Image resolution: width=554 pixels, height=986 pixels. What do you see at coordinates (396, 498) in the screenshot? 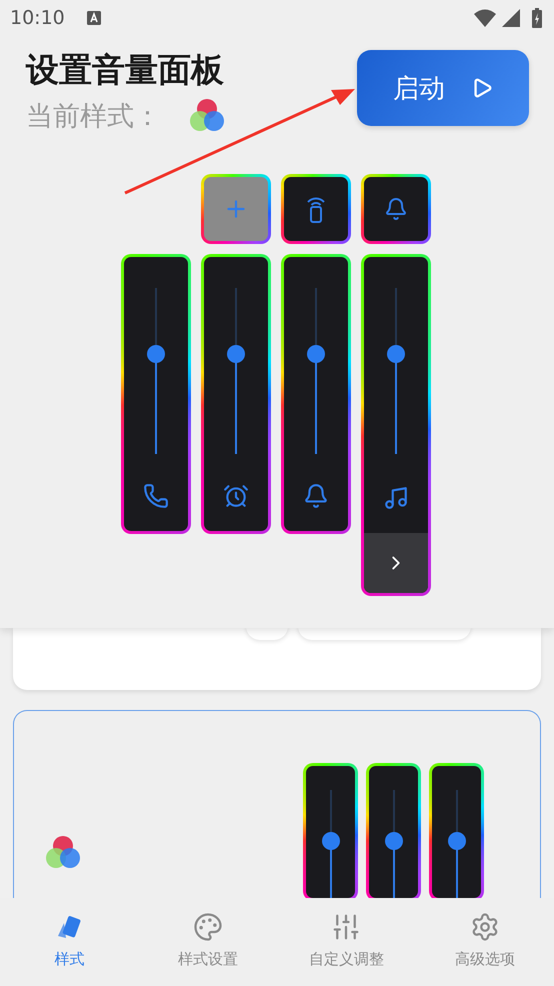
I see `music-note-icon` at bounding box center [396, 498].